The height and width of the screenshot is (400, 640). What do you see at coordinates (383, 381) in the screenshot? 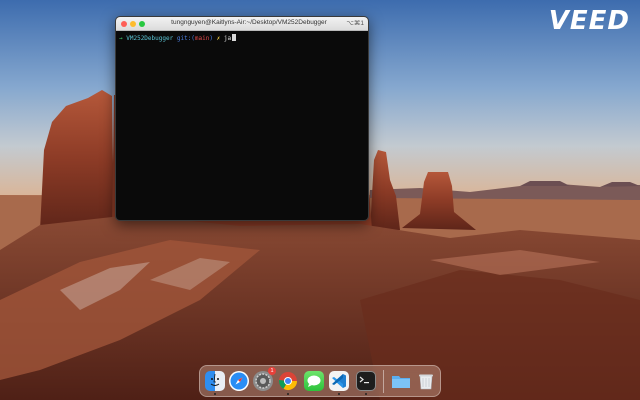
I see `dock-separator` at bounding box center [383, 381].